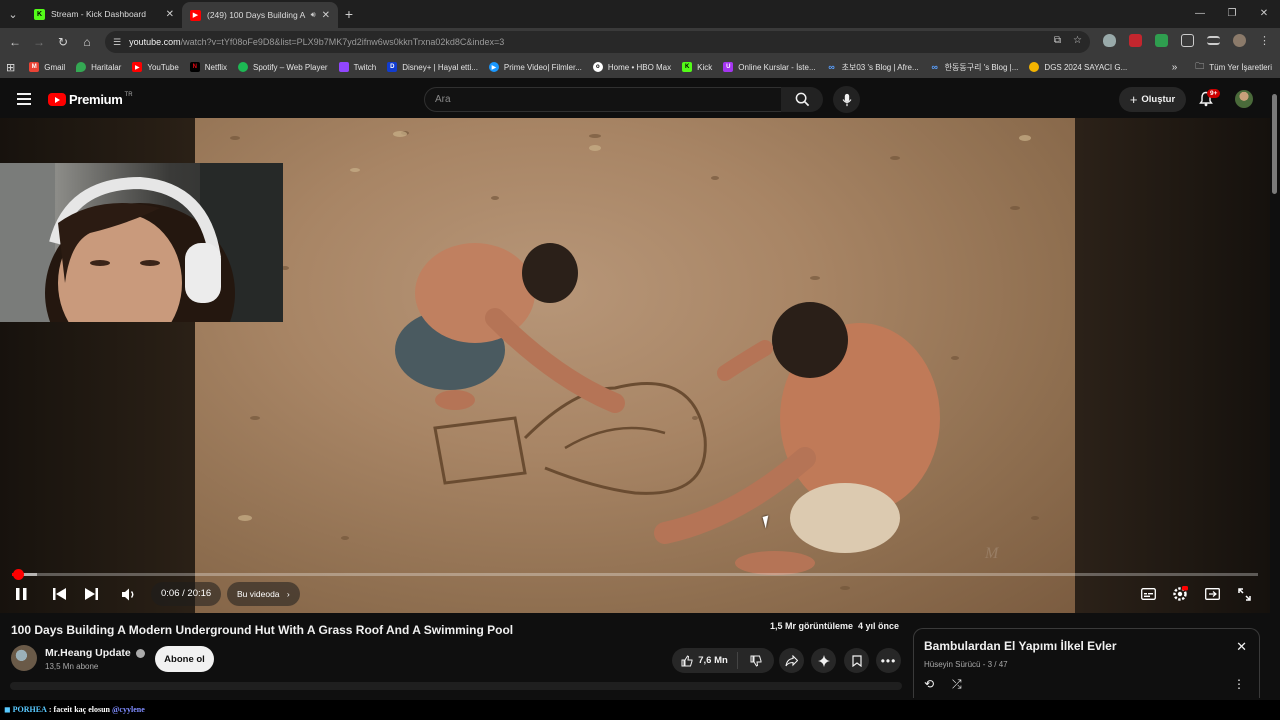 The width and height of the screenshot is (1280, 720). Describe the element at coordinates (357, 67) in the screenshot. I see `bookmark-twitch: Twitch` at that location.